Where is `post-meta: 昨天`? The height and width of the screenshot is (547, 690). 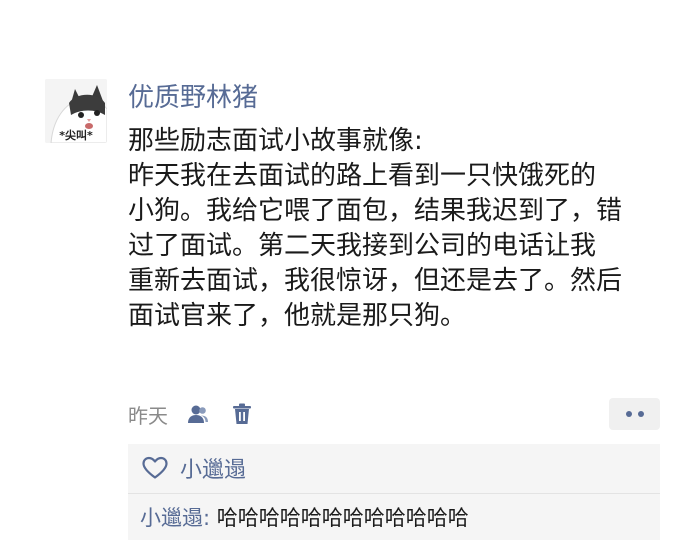
post-meta: 昨天 is located at coordinates (201, 414).